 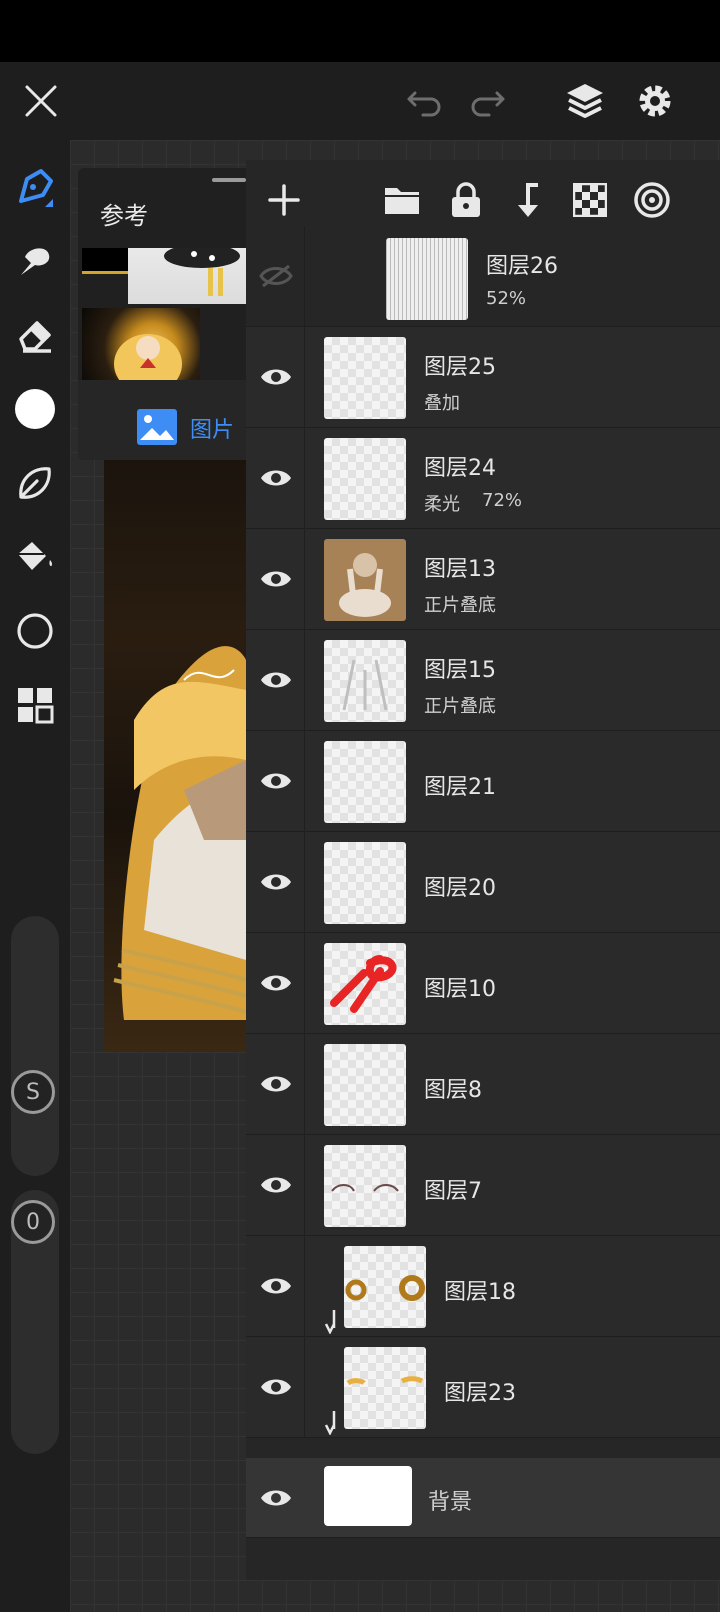 I want to click on brush-size-knob: S, so click(x=33, y=1092).